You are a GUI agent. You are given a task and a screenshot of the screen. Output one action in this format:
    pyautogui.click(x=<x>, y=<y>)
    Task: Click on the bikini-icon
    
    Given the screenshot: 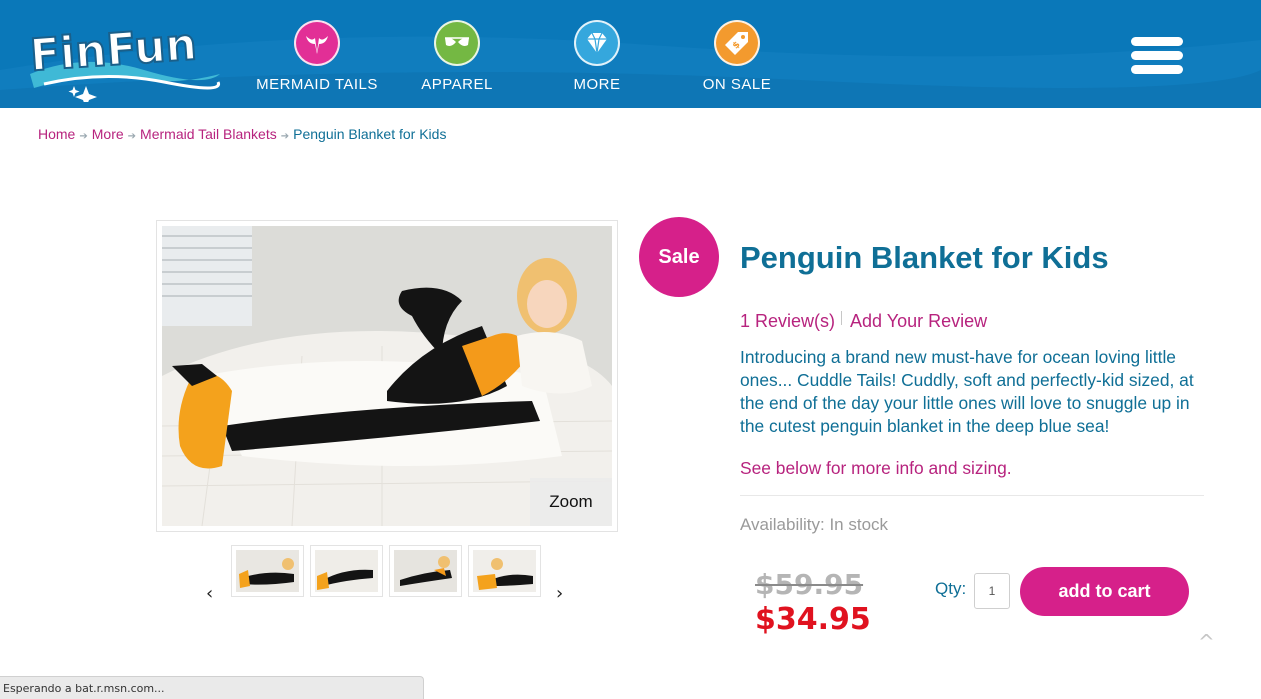 What is the action you would take?
    pyautogui.click(x=457, y=43)
    